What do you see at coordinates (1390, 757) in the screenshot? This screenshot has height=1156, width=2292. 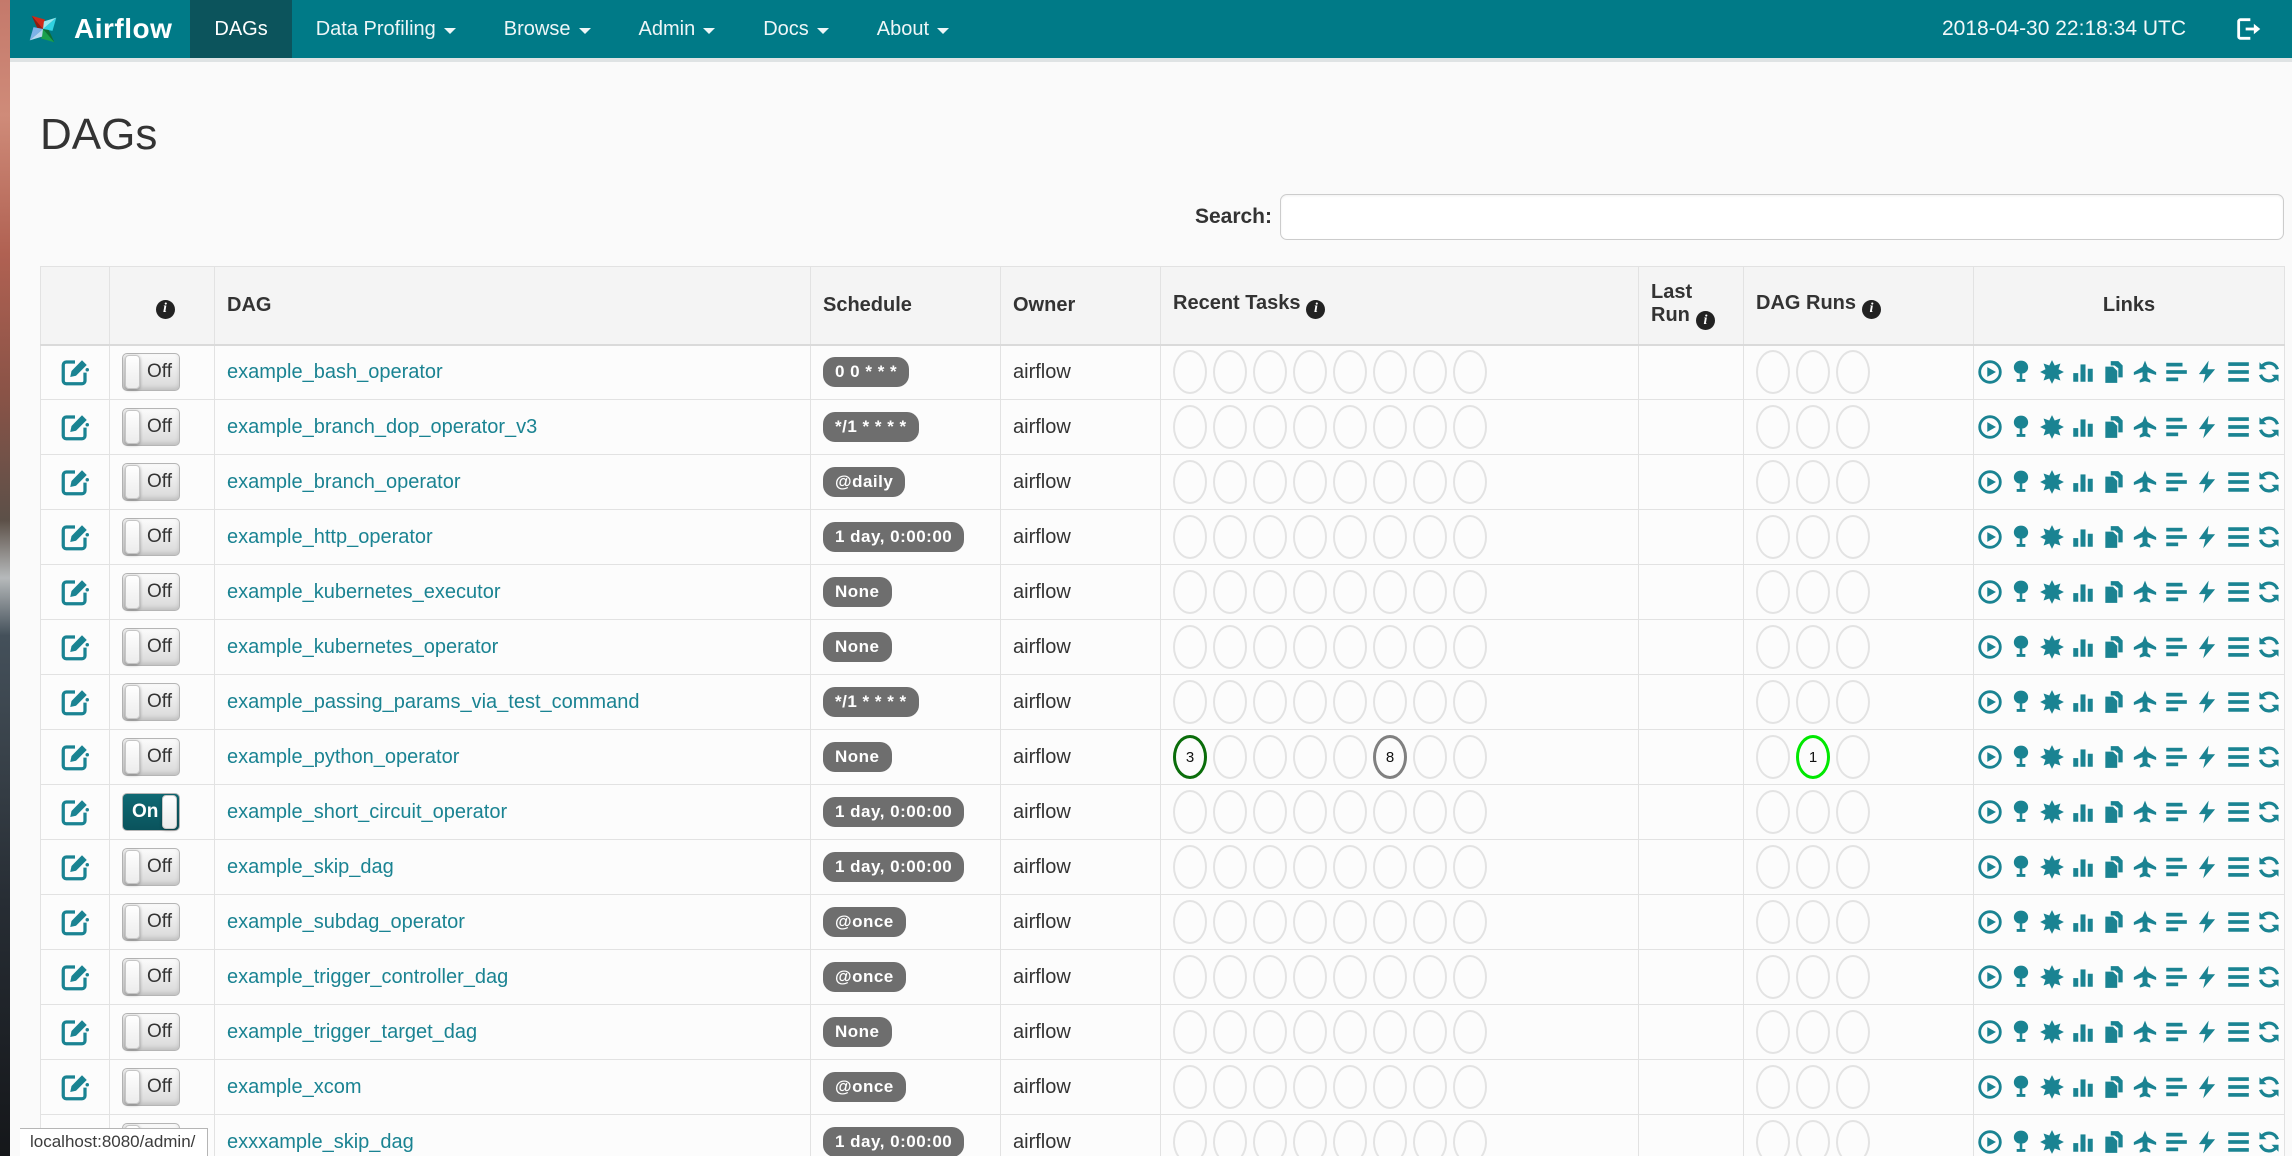 I see `recent-task-circle: 8` at bounding box center [1390, 757].